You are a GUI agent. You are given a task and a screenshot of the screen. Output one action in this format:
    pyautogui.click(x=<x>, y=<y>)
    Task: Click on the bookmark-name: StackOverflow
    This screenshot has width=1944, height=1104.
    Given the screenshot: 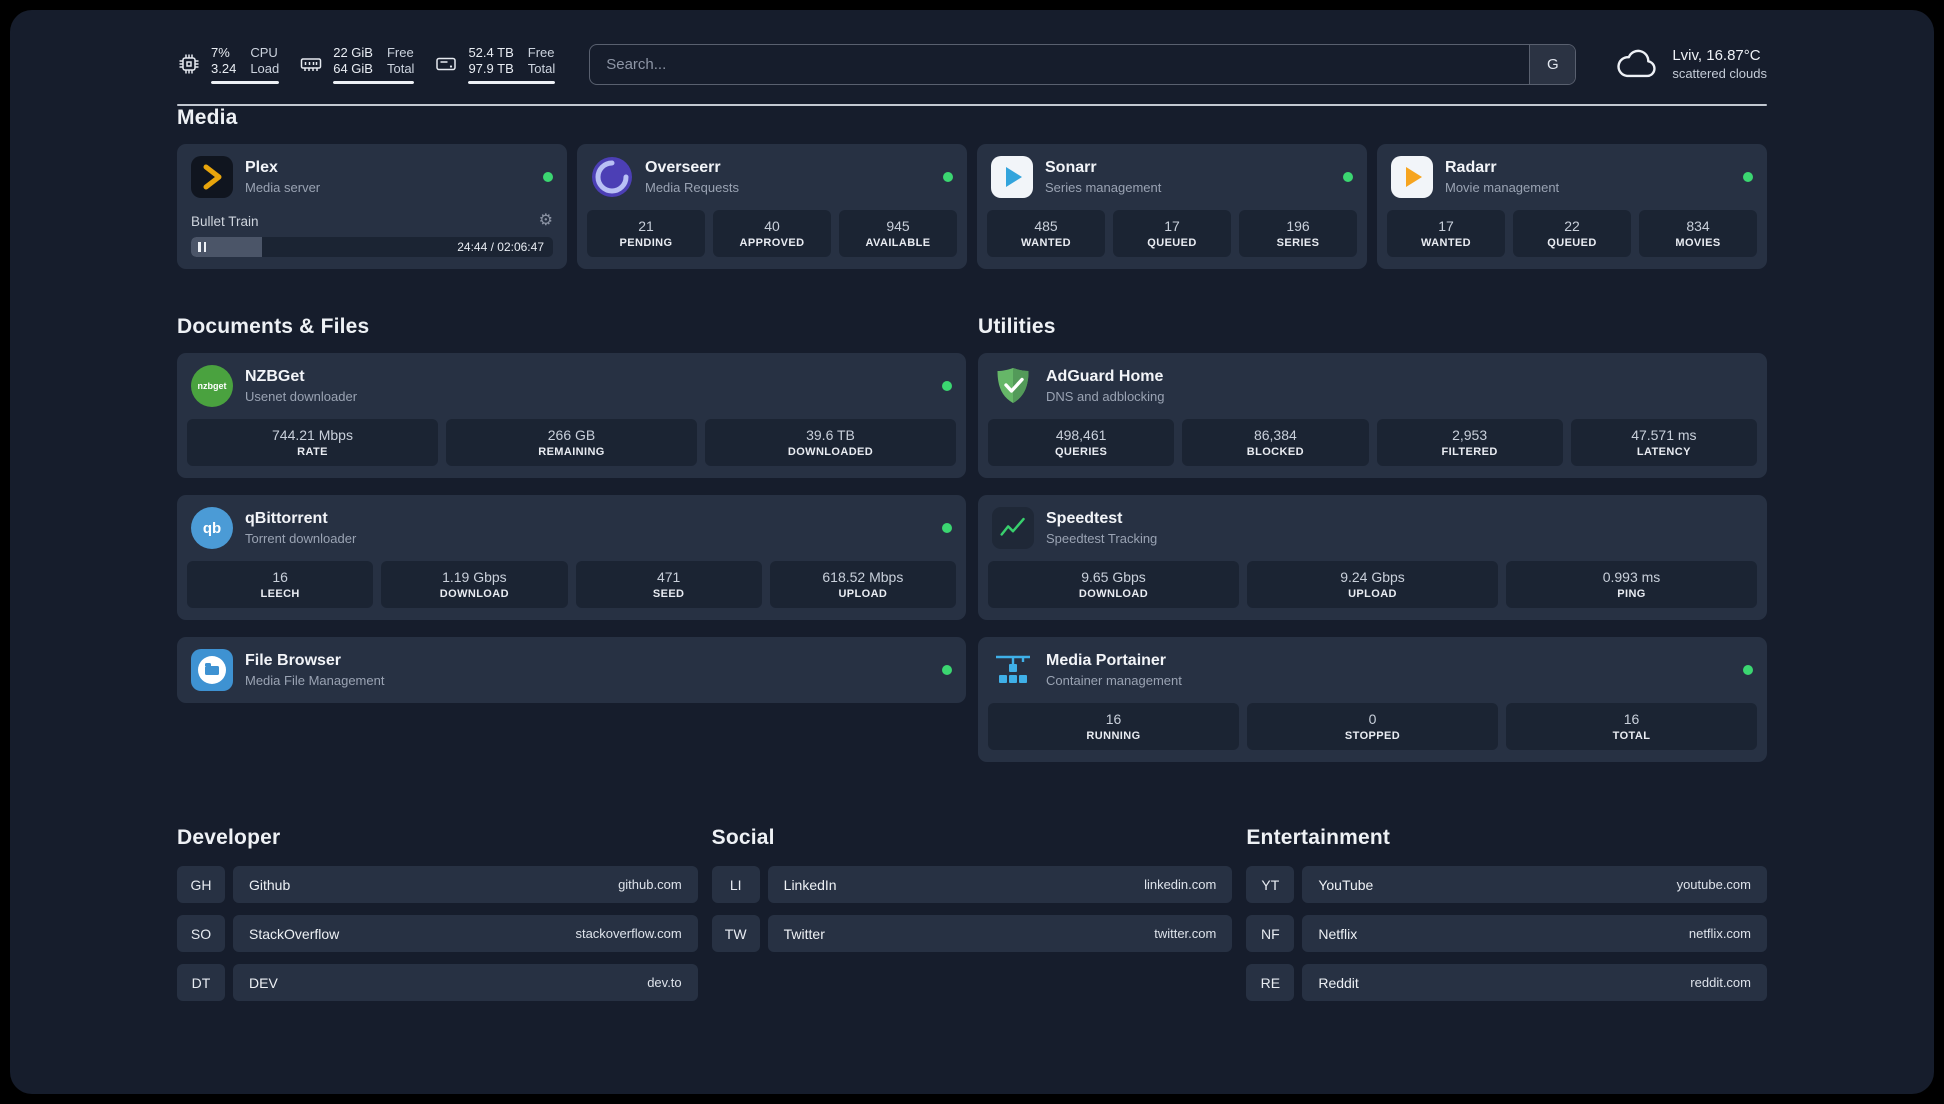 What is the action you would take?
    pyautogui.click(x=294, y=933)
    